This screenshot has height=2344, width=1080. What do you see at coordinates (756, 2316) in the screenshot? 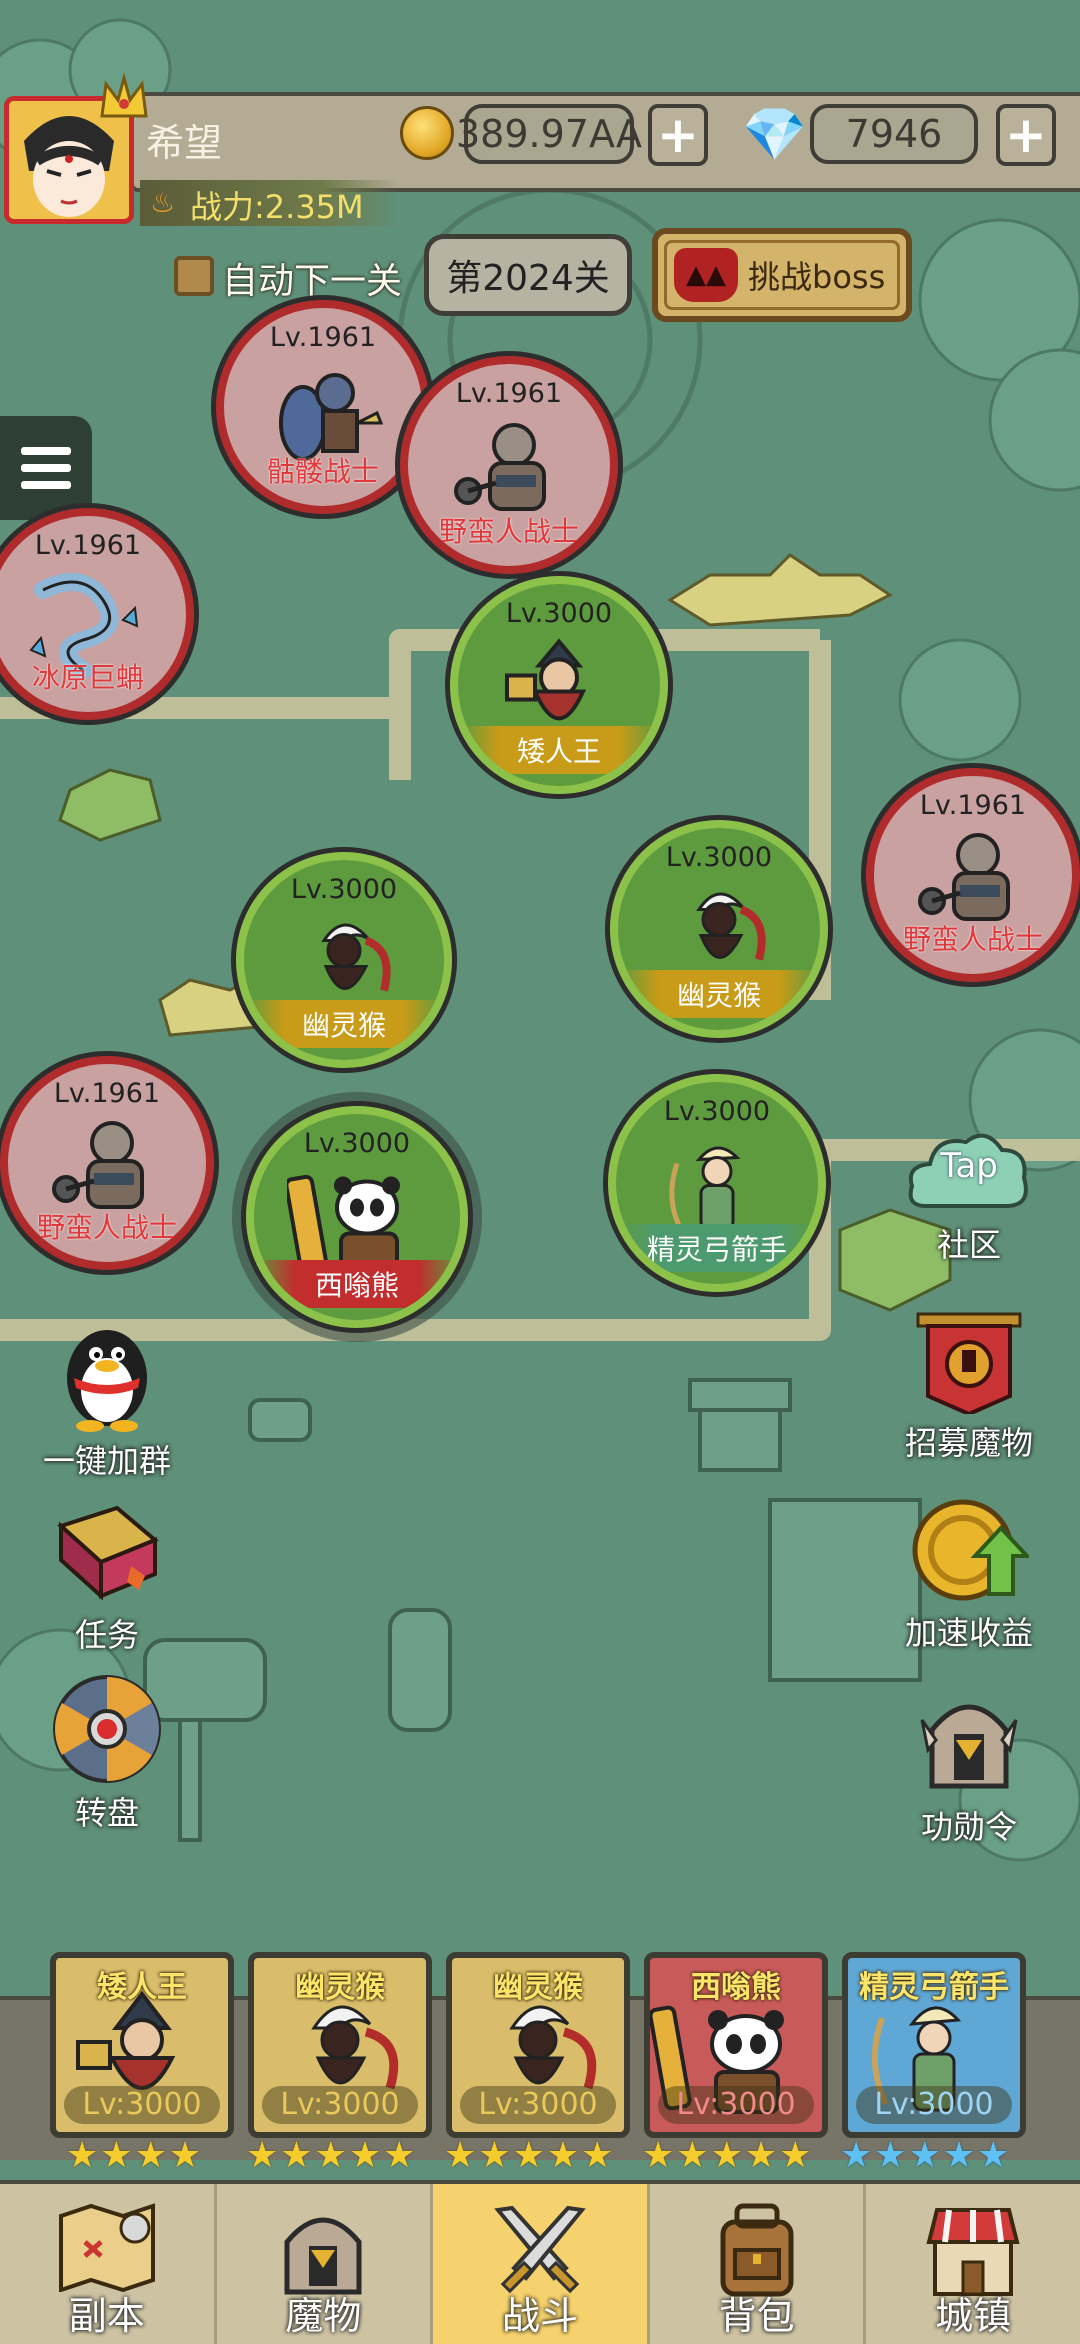
I see `nav-label: 背包` at bounding box center [756, 2316].